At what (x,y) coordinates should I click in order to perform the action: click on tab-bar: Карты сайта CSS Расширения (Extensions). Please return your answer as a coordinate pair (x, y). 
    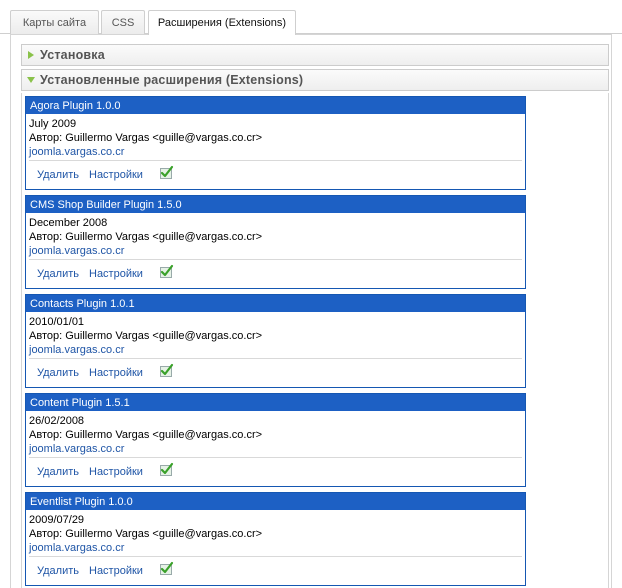
    Looking at the image, I should click on (311, 17).